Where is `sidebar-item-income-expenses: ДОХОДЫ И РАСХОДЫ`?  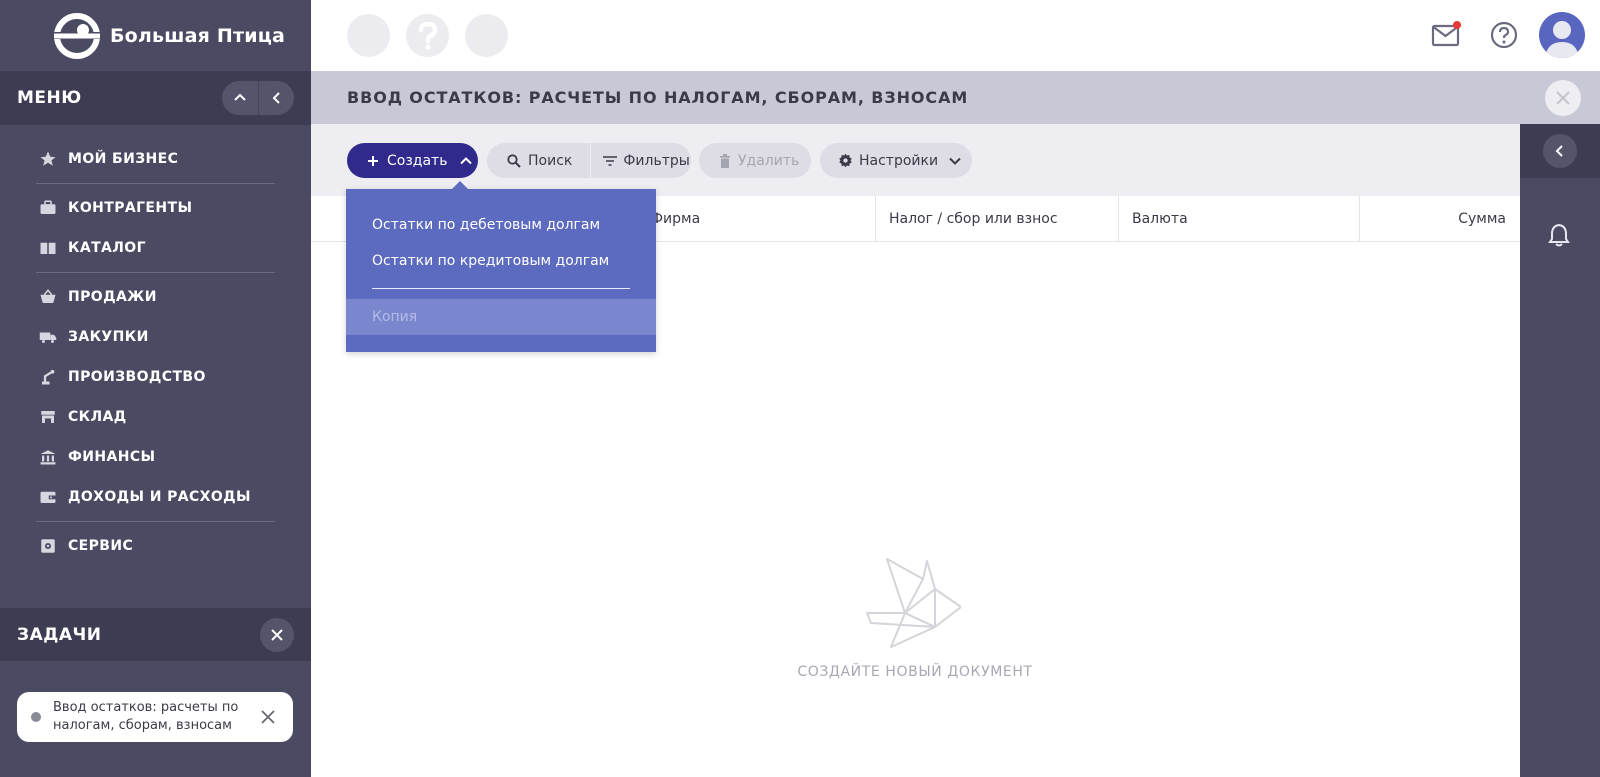 sidebar-item-income-expenses: ДОХОДЫ И РАСХОДЫ is located at coordinates (155, 497).